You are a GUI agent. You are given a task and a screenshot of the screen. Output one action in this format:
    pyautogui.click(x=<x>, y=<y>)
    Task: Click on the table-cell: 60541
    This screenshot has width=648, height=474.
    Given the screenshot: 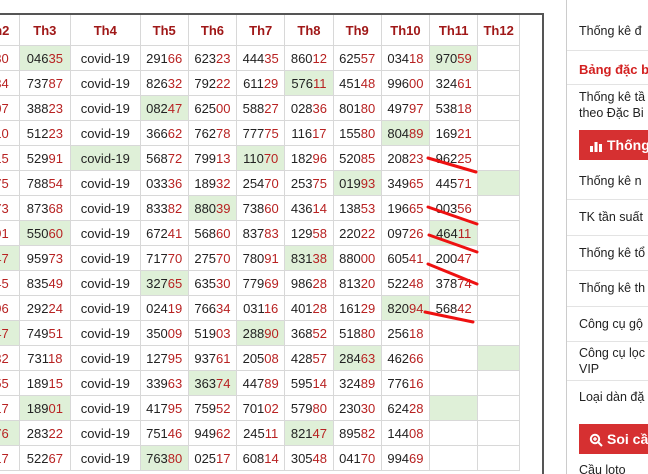 What is the action you would take?
    pyautogui.click(x=405, y=258)
    